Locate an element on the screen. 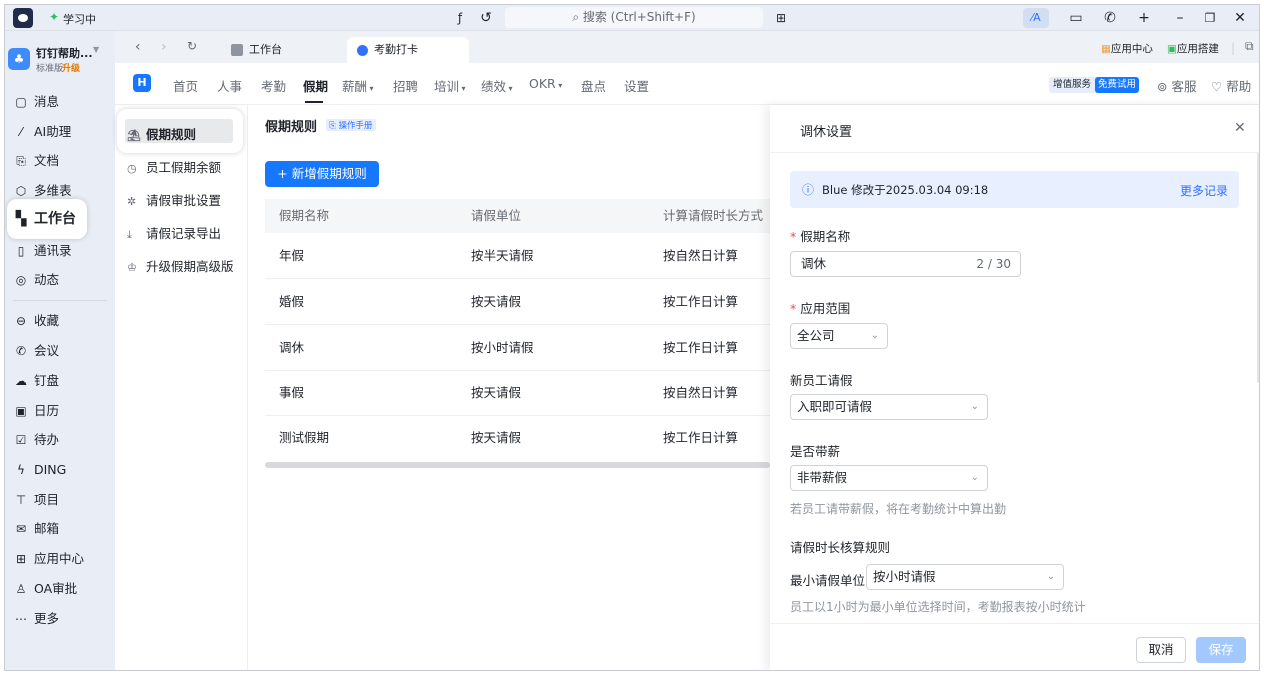  apps-grid-icon: ⊞ is located at coordinates (781, 18).